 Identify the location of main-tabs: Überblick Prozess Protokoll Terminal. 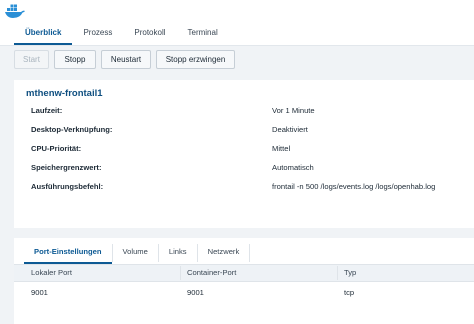
(121, 33).